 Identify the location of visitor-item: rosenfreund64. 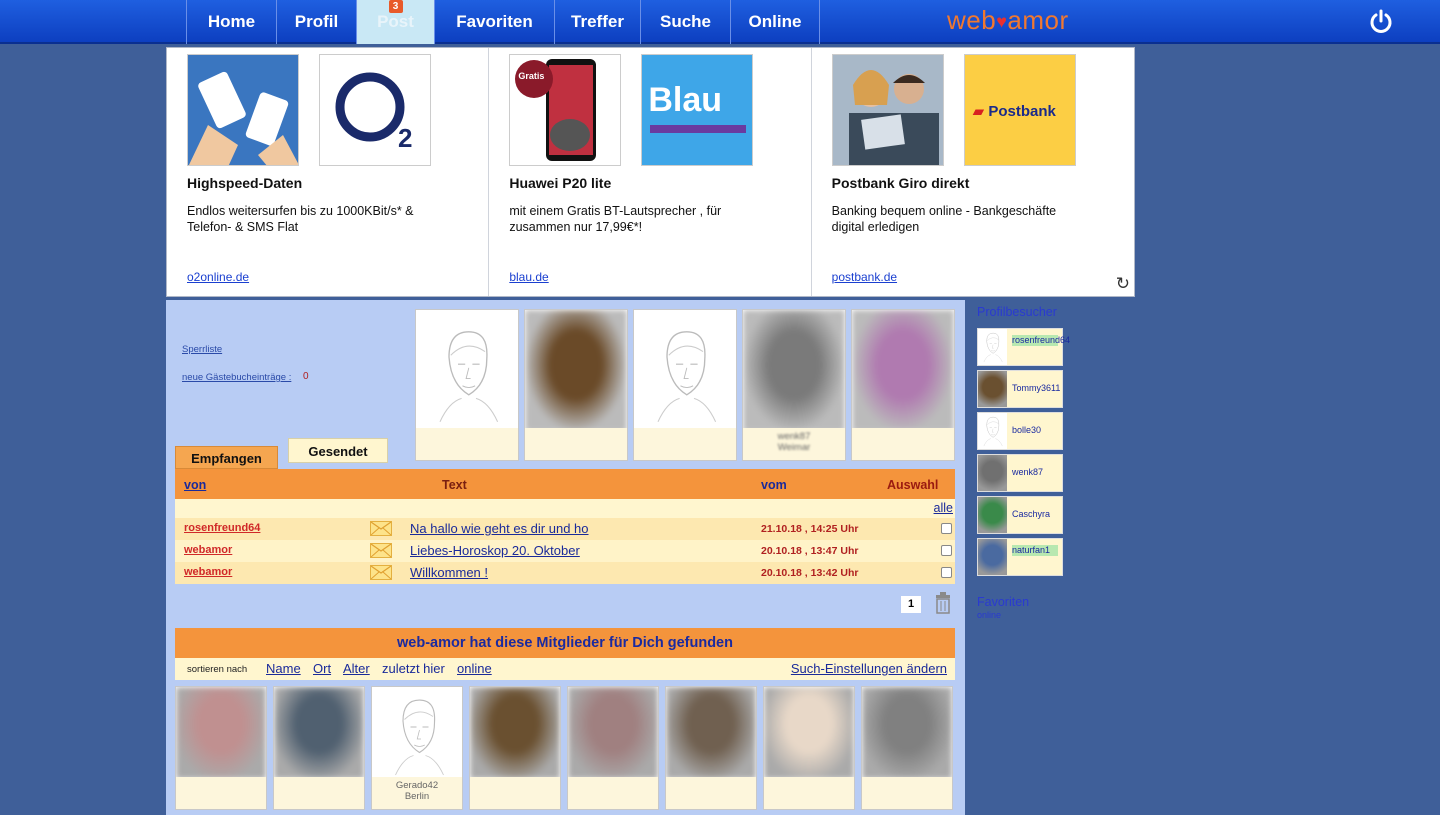
(1023, 347).